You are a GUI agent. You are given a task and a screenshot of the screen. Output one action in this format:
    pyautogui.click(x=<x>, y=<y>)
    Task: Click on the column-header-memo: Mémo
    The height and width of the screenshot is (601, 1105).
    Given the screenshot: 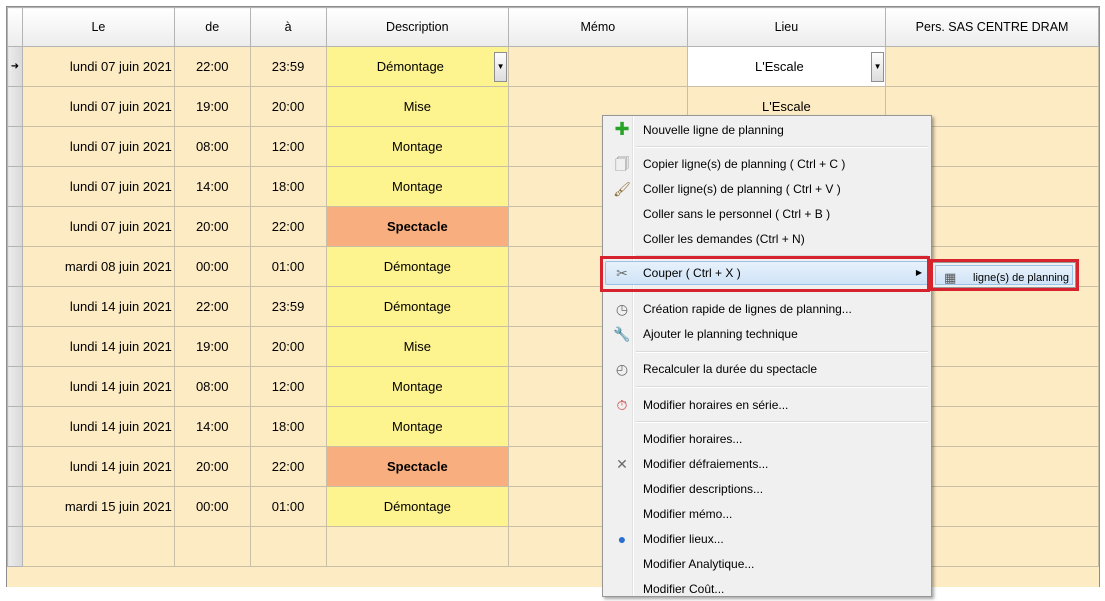 What is the action you would take?
    pyautogui.click(x=598, y=27)
    